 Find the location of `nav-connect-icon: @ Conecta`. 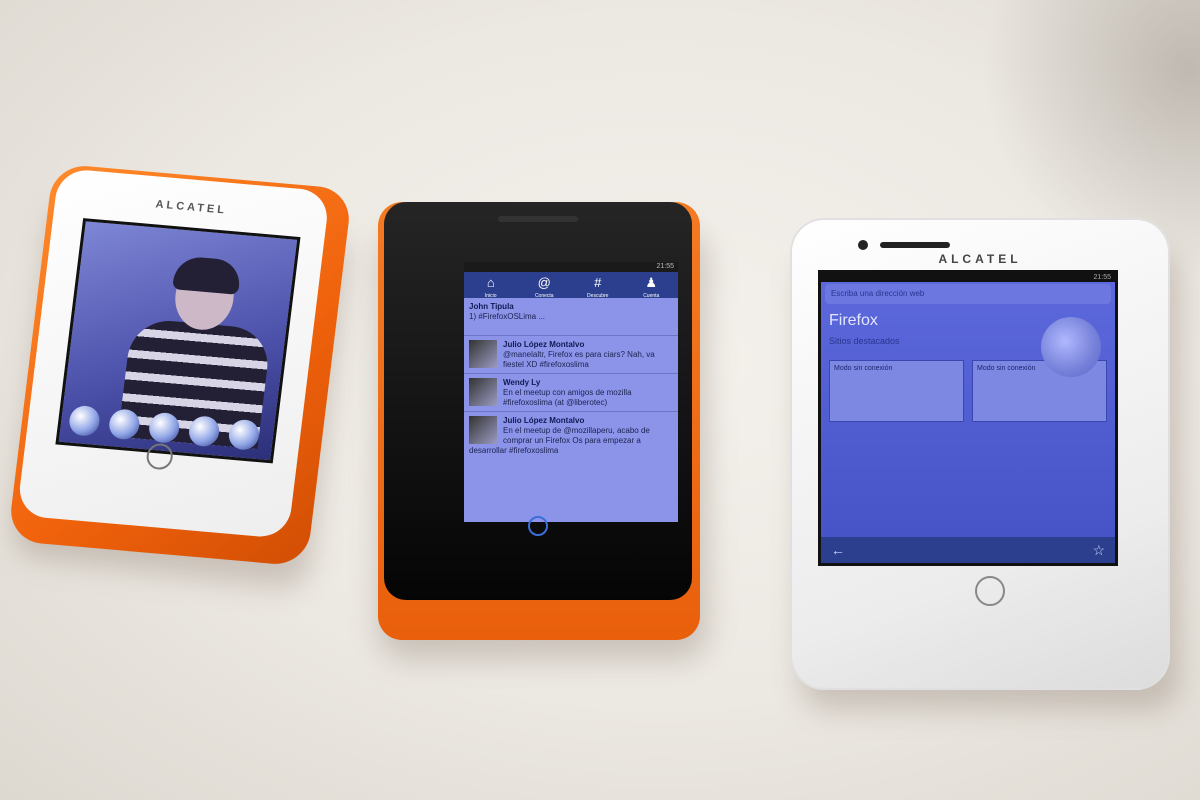

nav-connect-icon: @ Conecta is located at coordinates (544, 287).